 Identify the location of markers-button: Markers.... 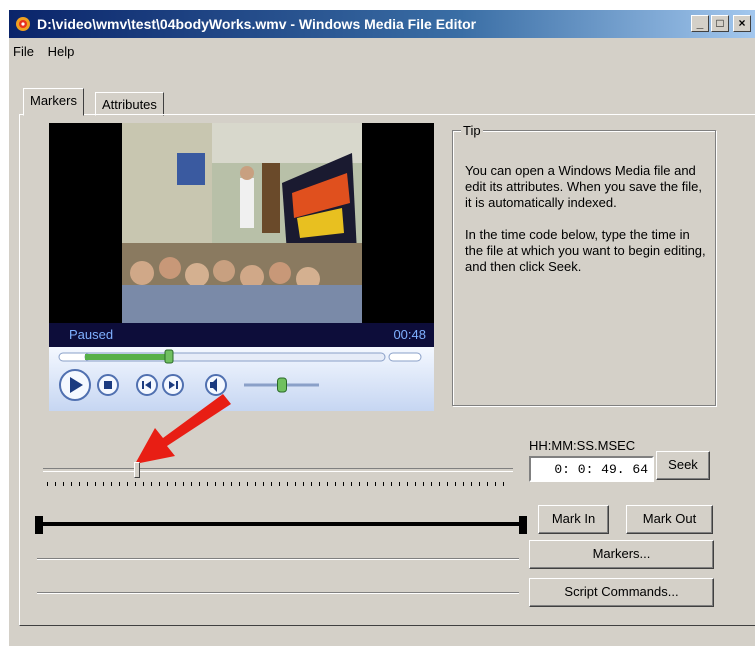
(621, 554).